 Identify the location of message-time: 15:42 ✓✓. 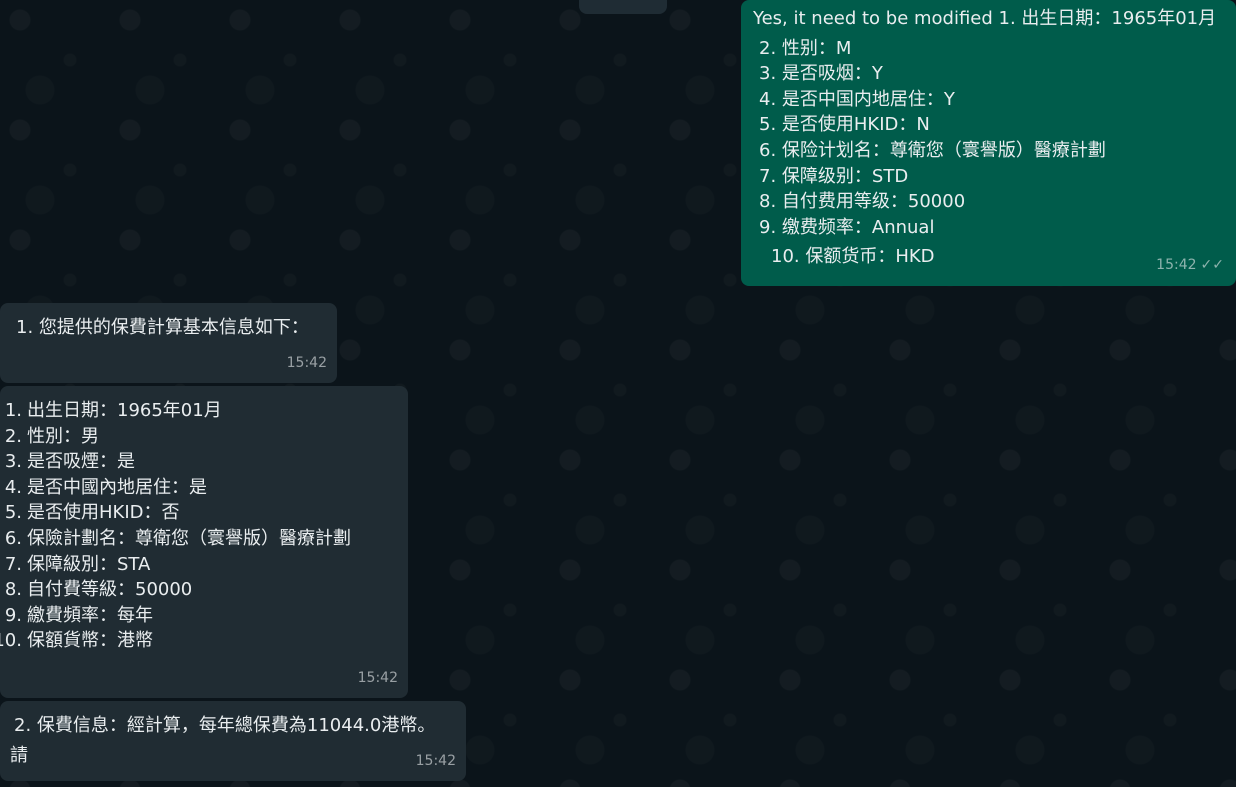
(1190, 266).